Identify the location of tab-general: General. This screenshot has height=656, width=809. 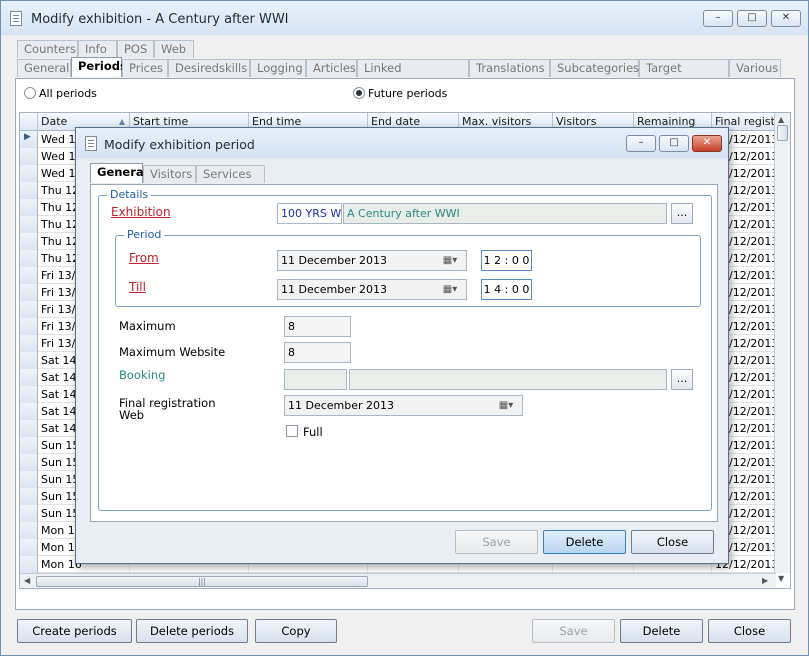
(44, 68).